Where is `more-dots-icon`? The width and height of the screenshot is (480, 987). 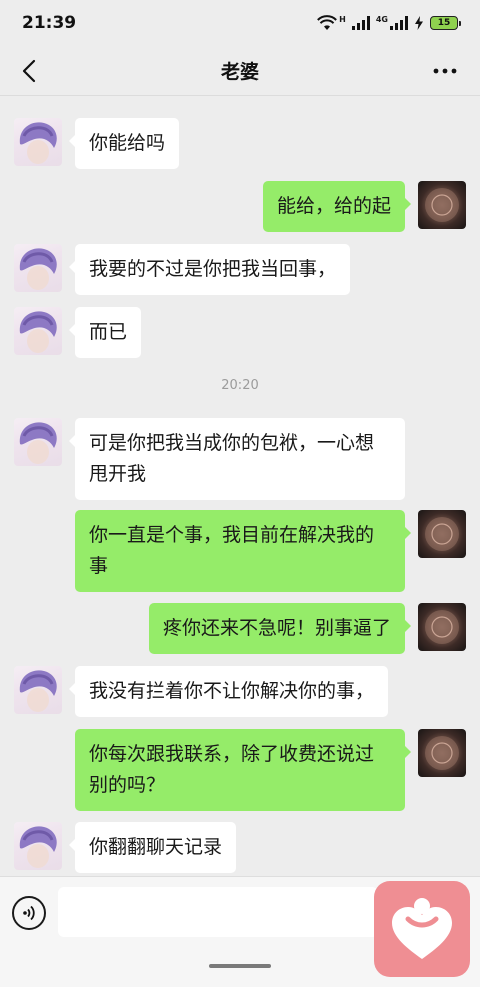 more-dots-icon is located at coordinates (445, 71).